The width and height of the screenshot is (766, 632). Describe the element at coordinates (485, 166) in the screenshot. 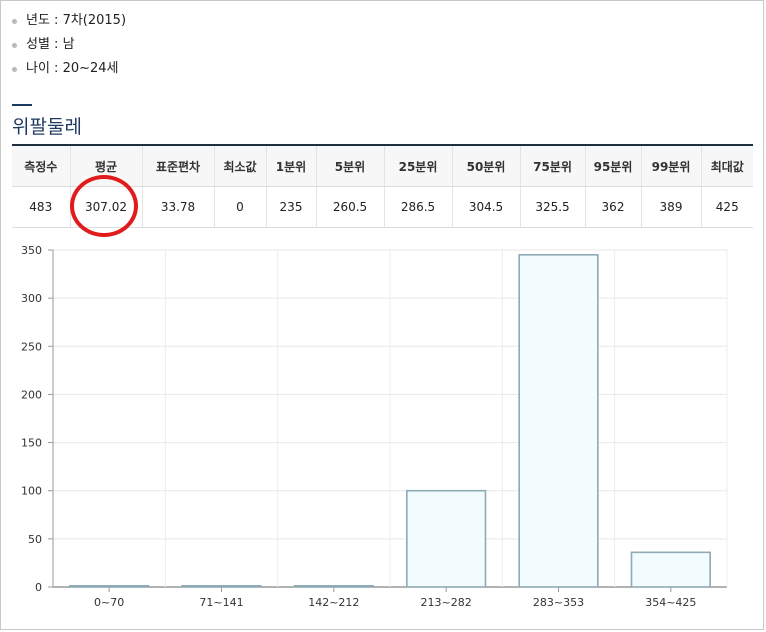

I see `stats-header-p50: 50분위` at that location.